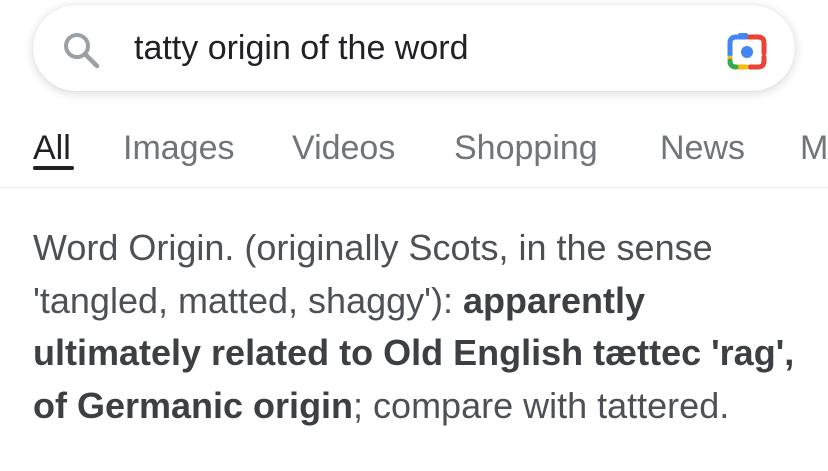  Describe the element at coordinates (702, 148) in the screenshot. I see `tab-news: News` at that location.